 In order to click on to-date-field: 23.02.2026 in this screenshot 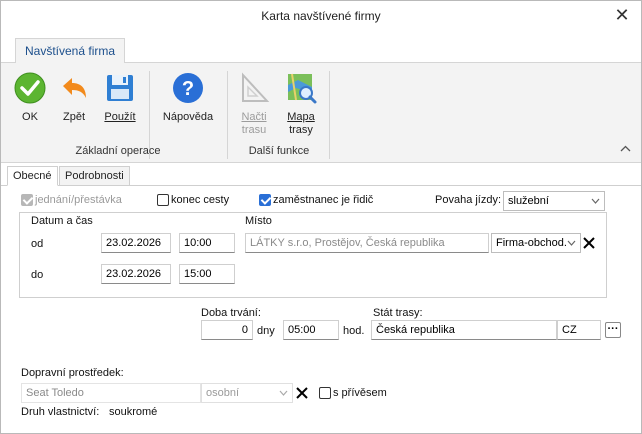, I will do `click(136, 274)`.